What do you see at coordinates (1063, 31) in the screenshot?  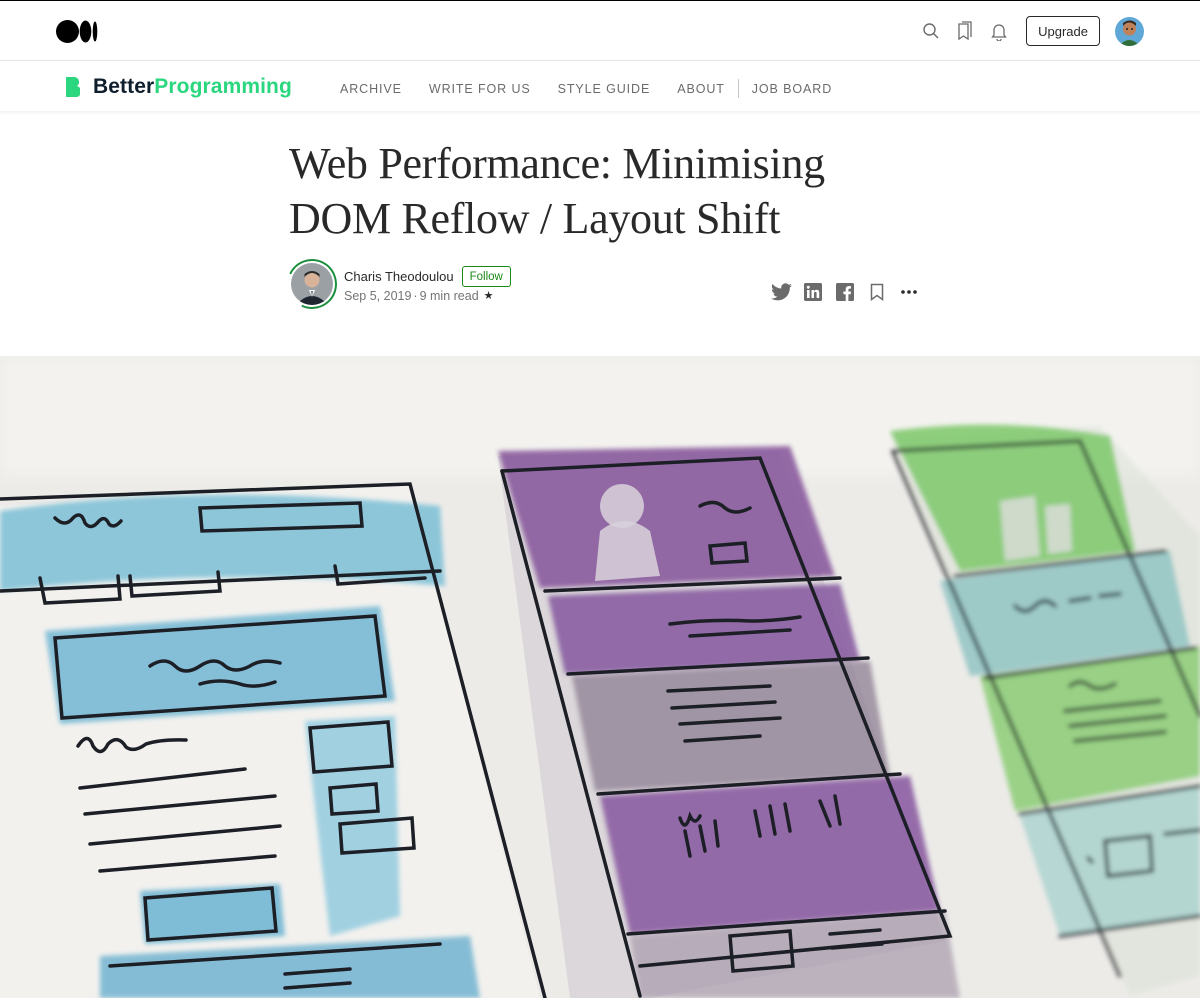 I see `upgrade-button: Upgrade` at bounding box center [1063, 31].